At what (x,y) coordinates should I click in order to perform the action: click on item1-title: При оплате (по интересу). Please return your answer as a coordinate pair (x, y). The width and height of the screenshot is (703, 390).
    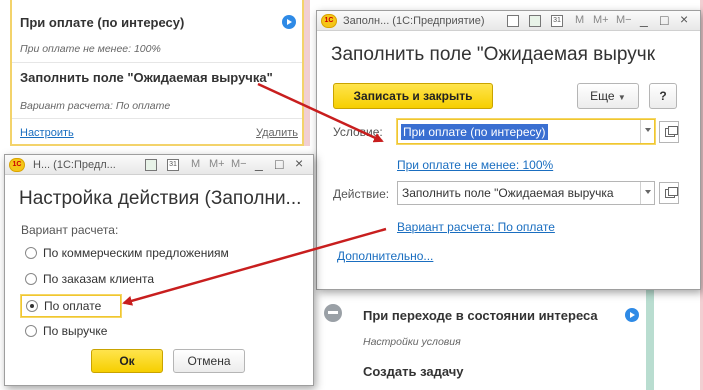
    Looking at the image, I should click on (102, 22).